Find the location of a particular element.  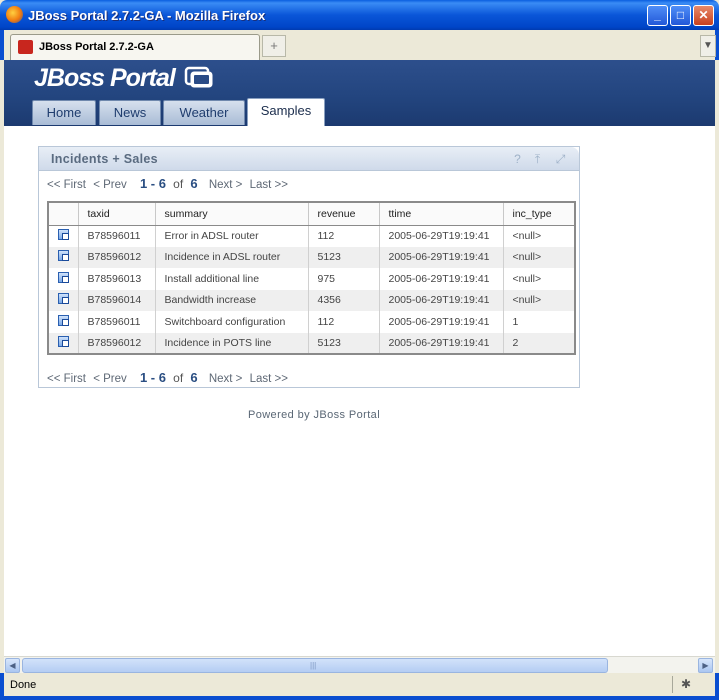

maximize-icon: ⤒ is located at coordinates (537, 159).